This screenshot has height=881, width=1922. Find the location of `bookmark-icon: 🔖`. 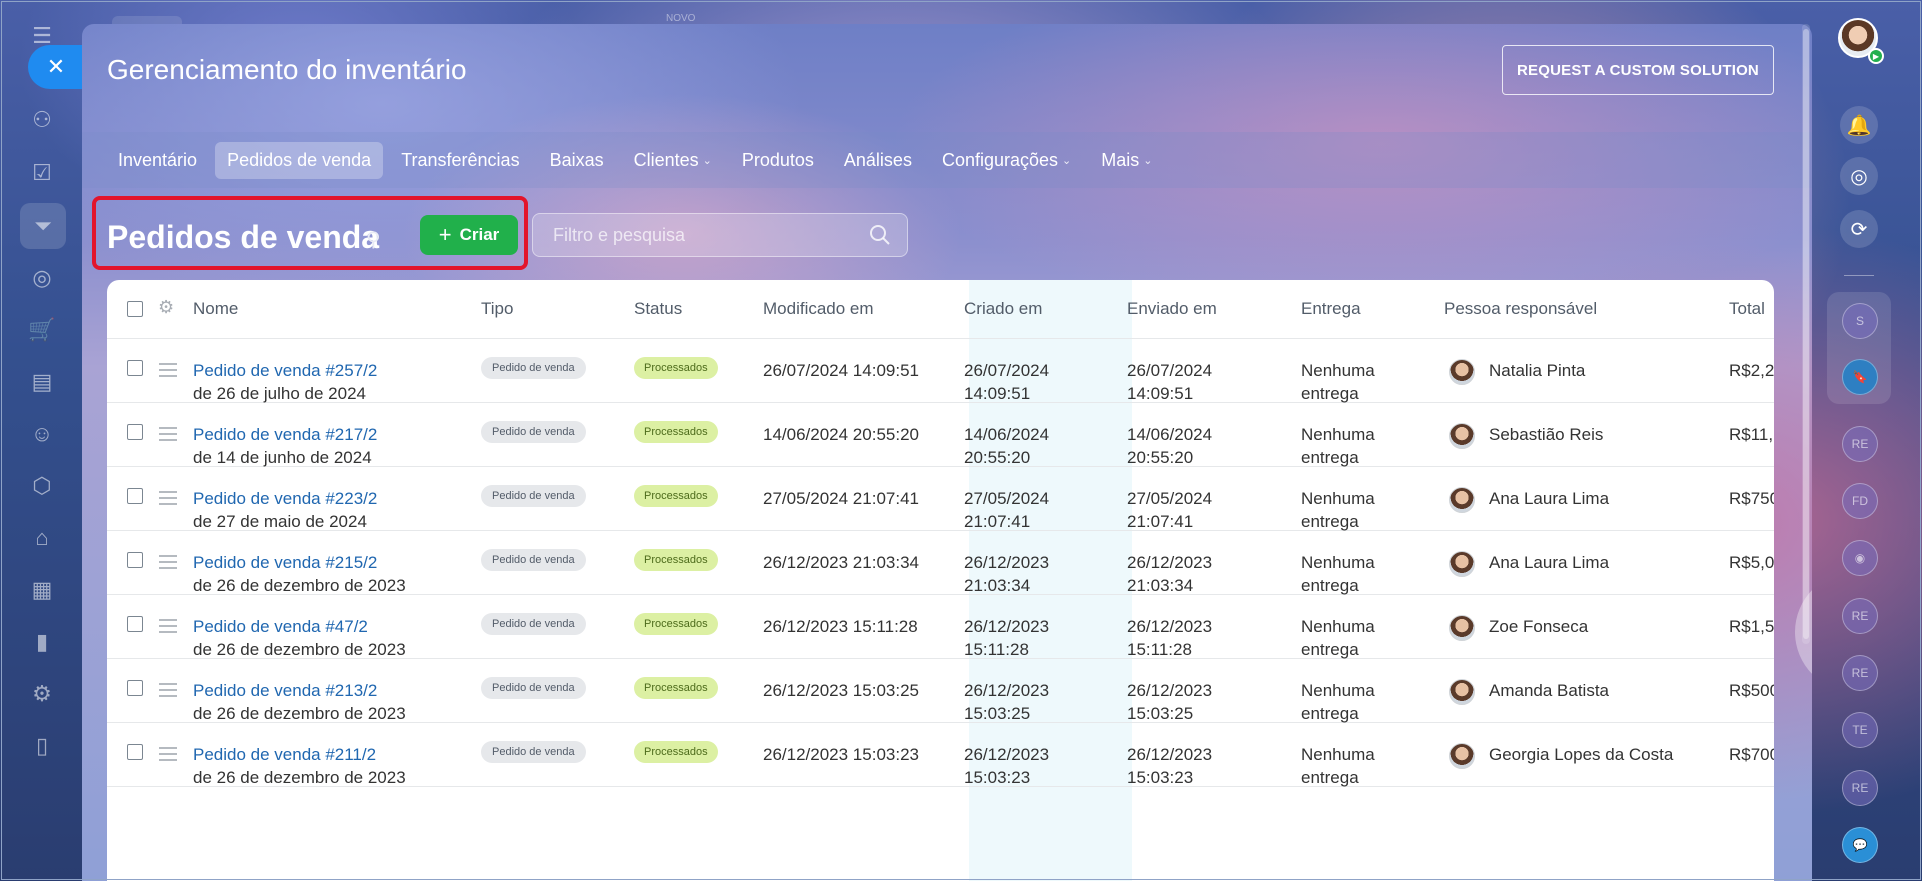

bookmark-icon: 🔖 is located at coordinates (1860, 377).